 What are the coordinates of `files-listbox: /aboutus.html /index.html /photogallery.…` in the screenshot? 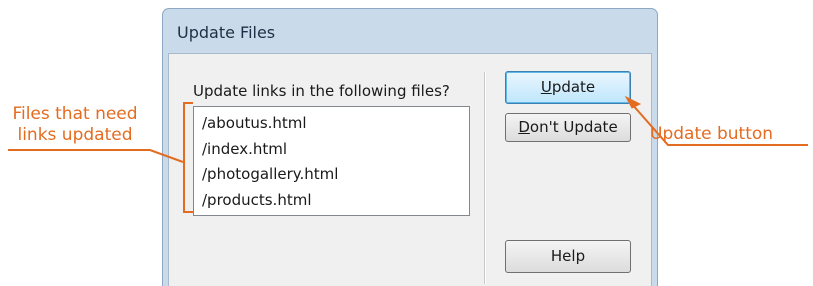 It's located at (331, 161).